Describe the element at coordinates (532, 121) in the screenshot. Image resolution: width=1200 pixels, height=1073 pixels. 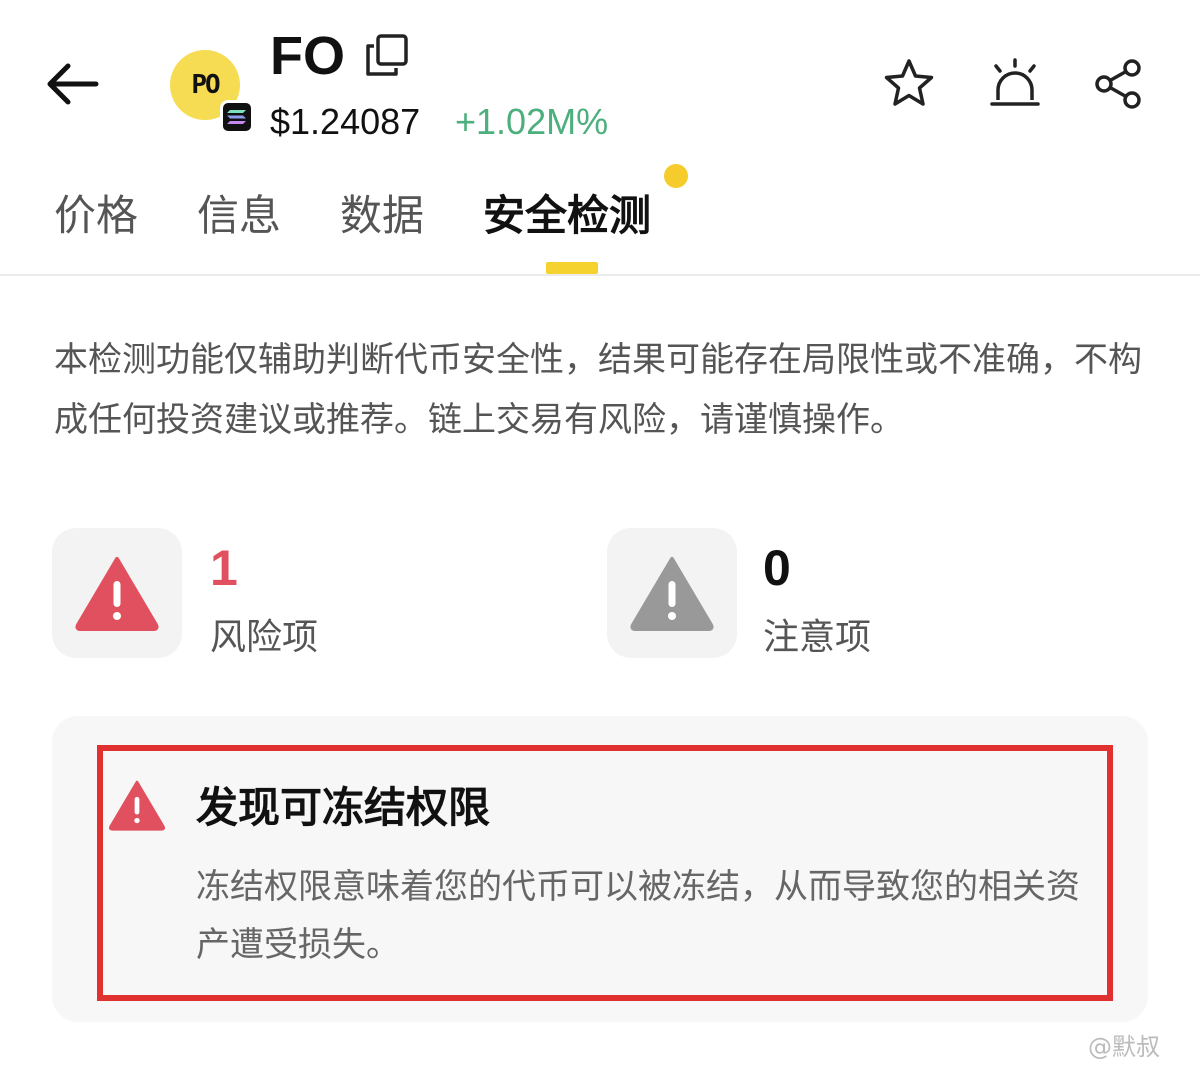
I see `price-change: +1.02M%` at that location.